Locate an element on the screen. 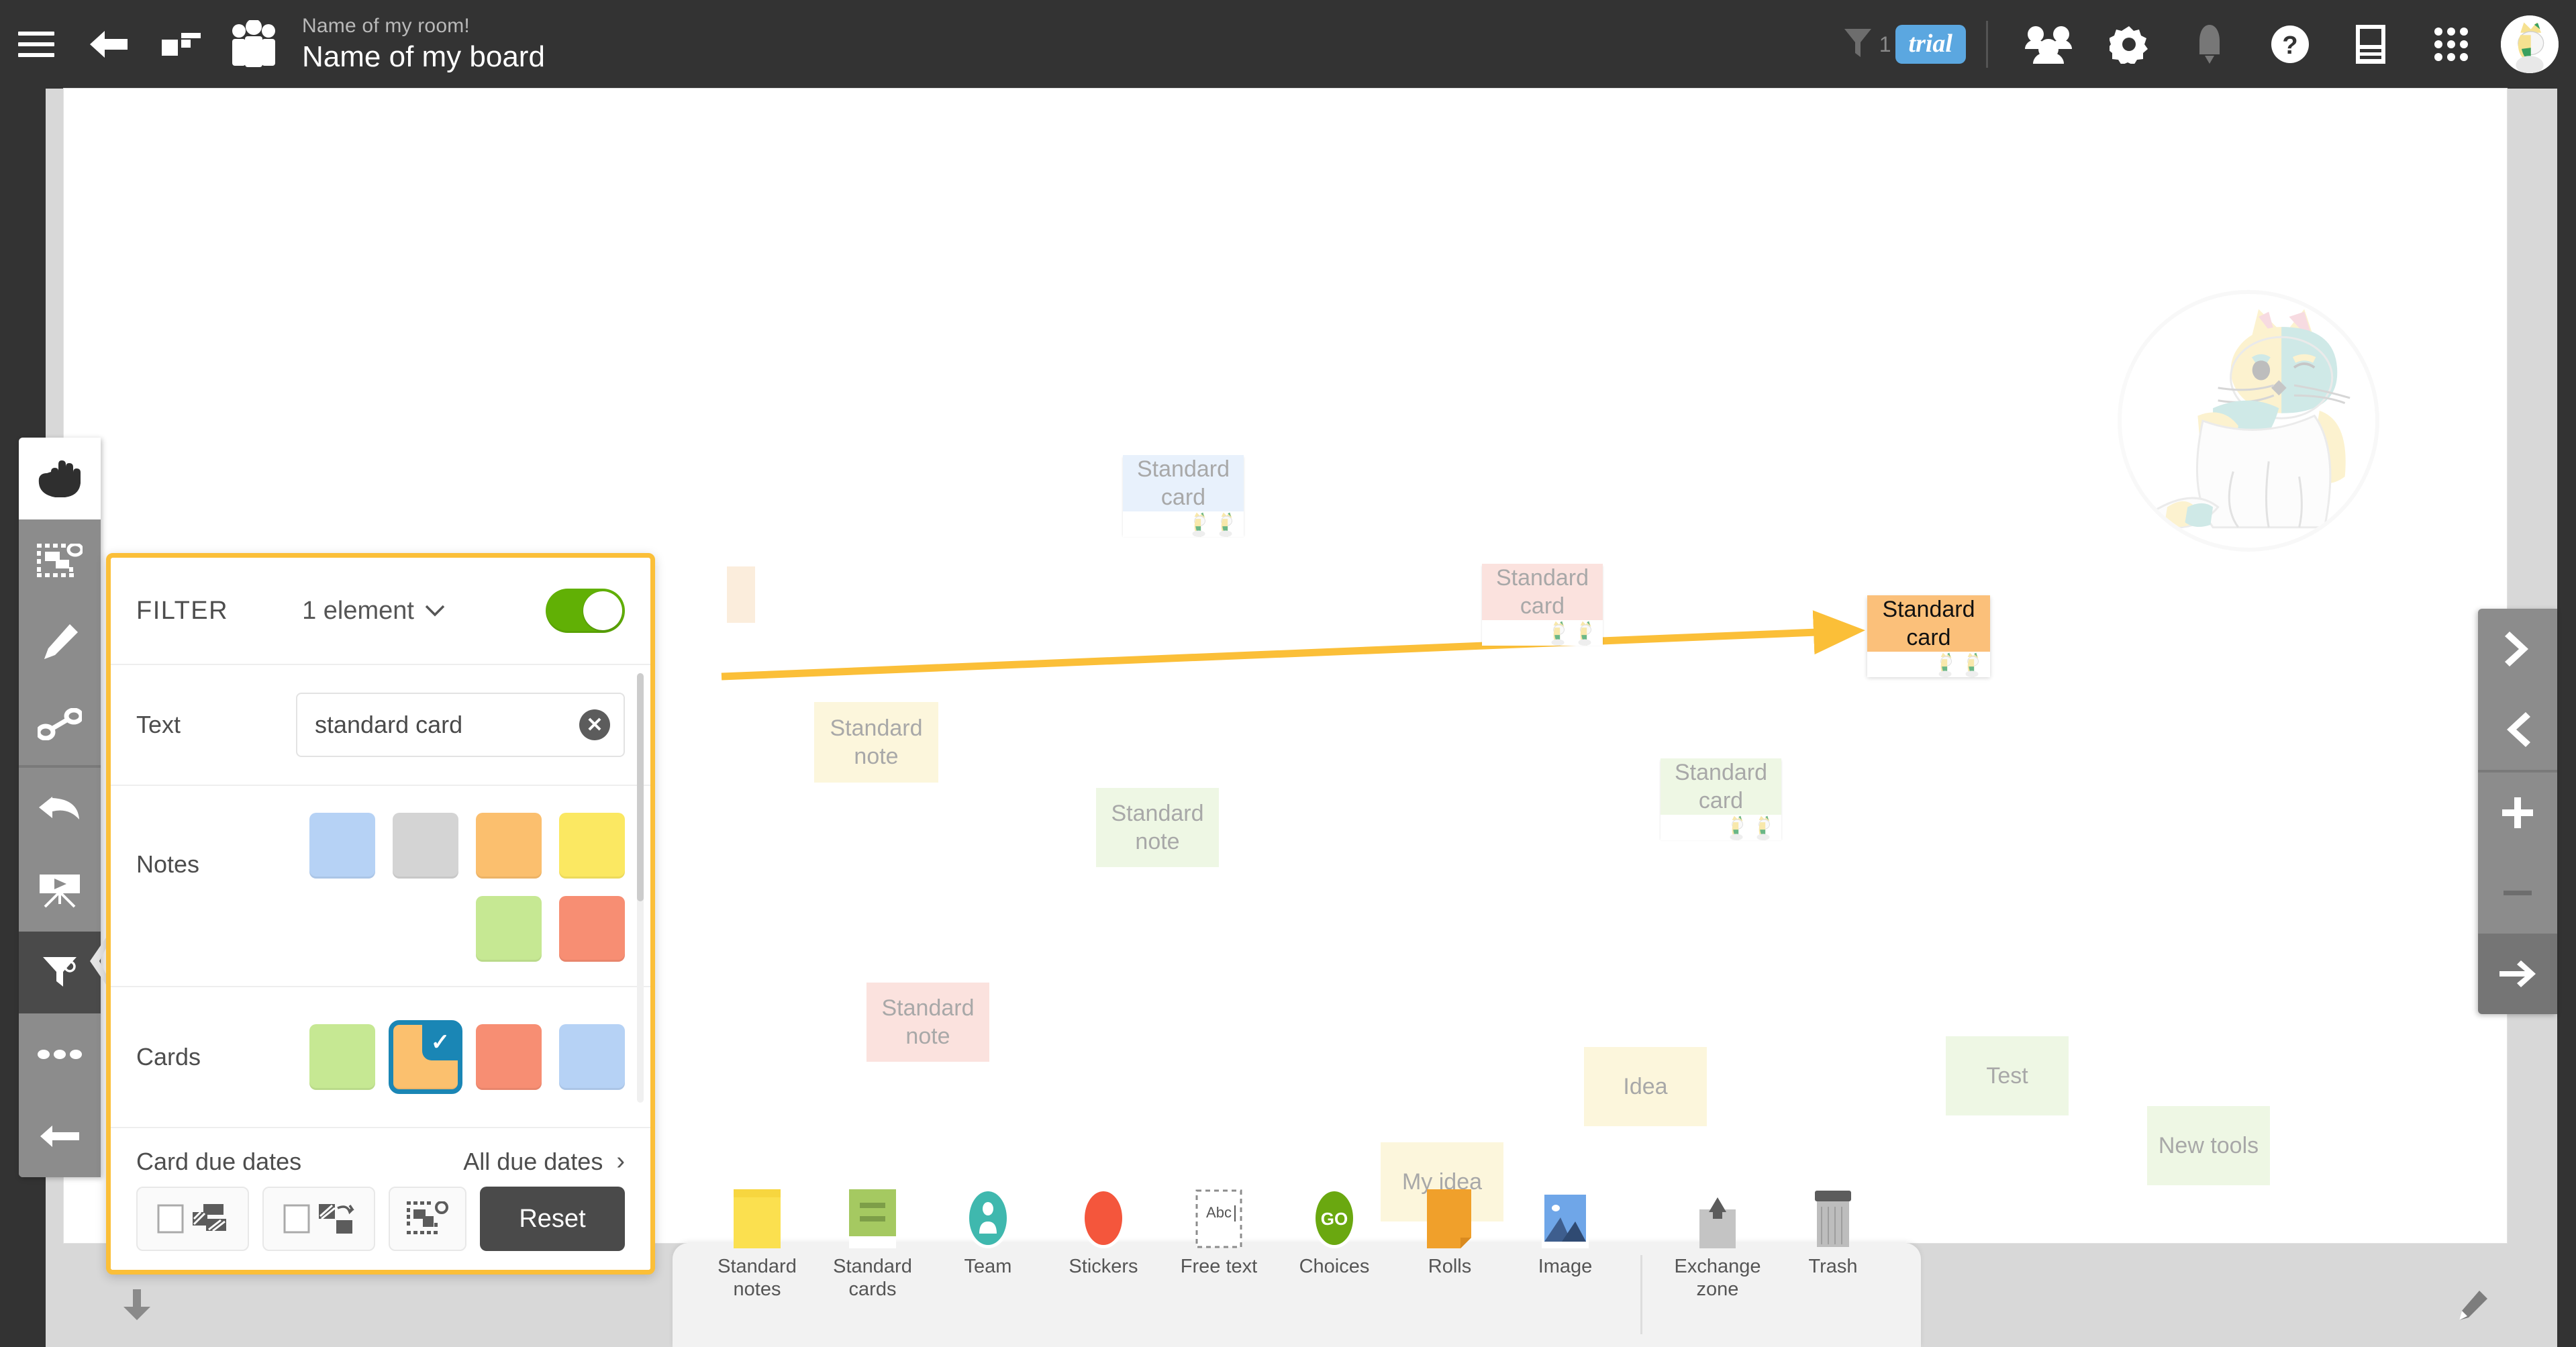 This screenshot has height=1347, width=2576. tool-presentation is located at coordinates (60, 891).